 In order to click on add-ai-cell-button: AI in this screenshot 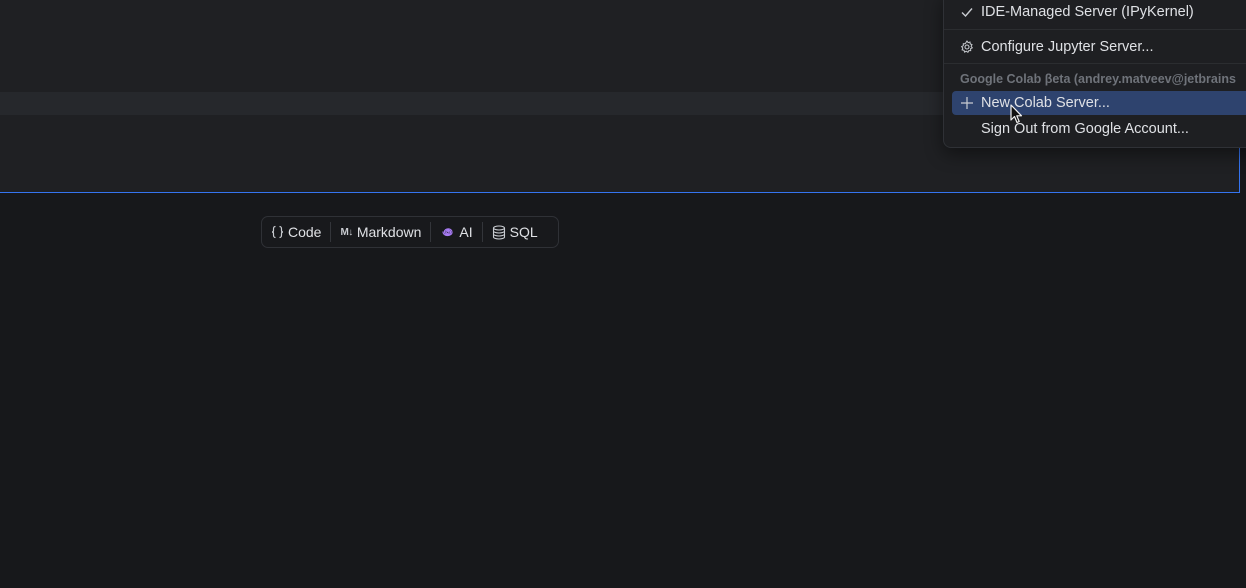, I will do `click(456, 232)`.